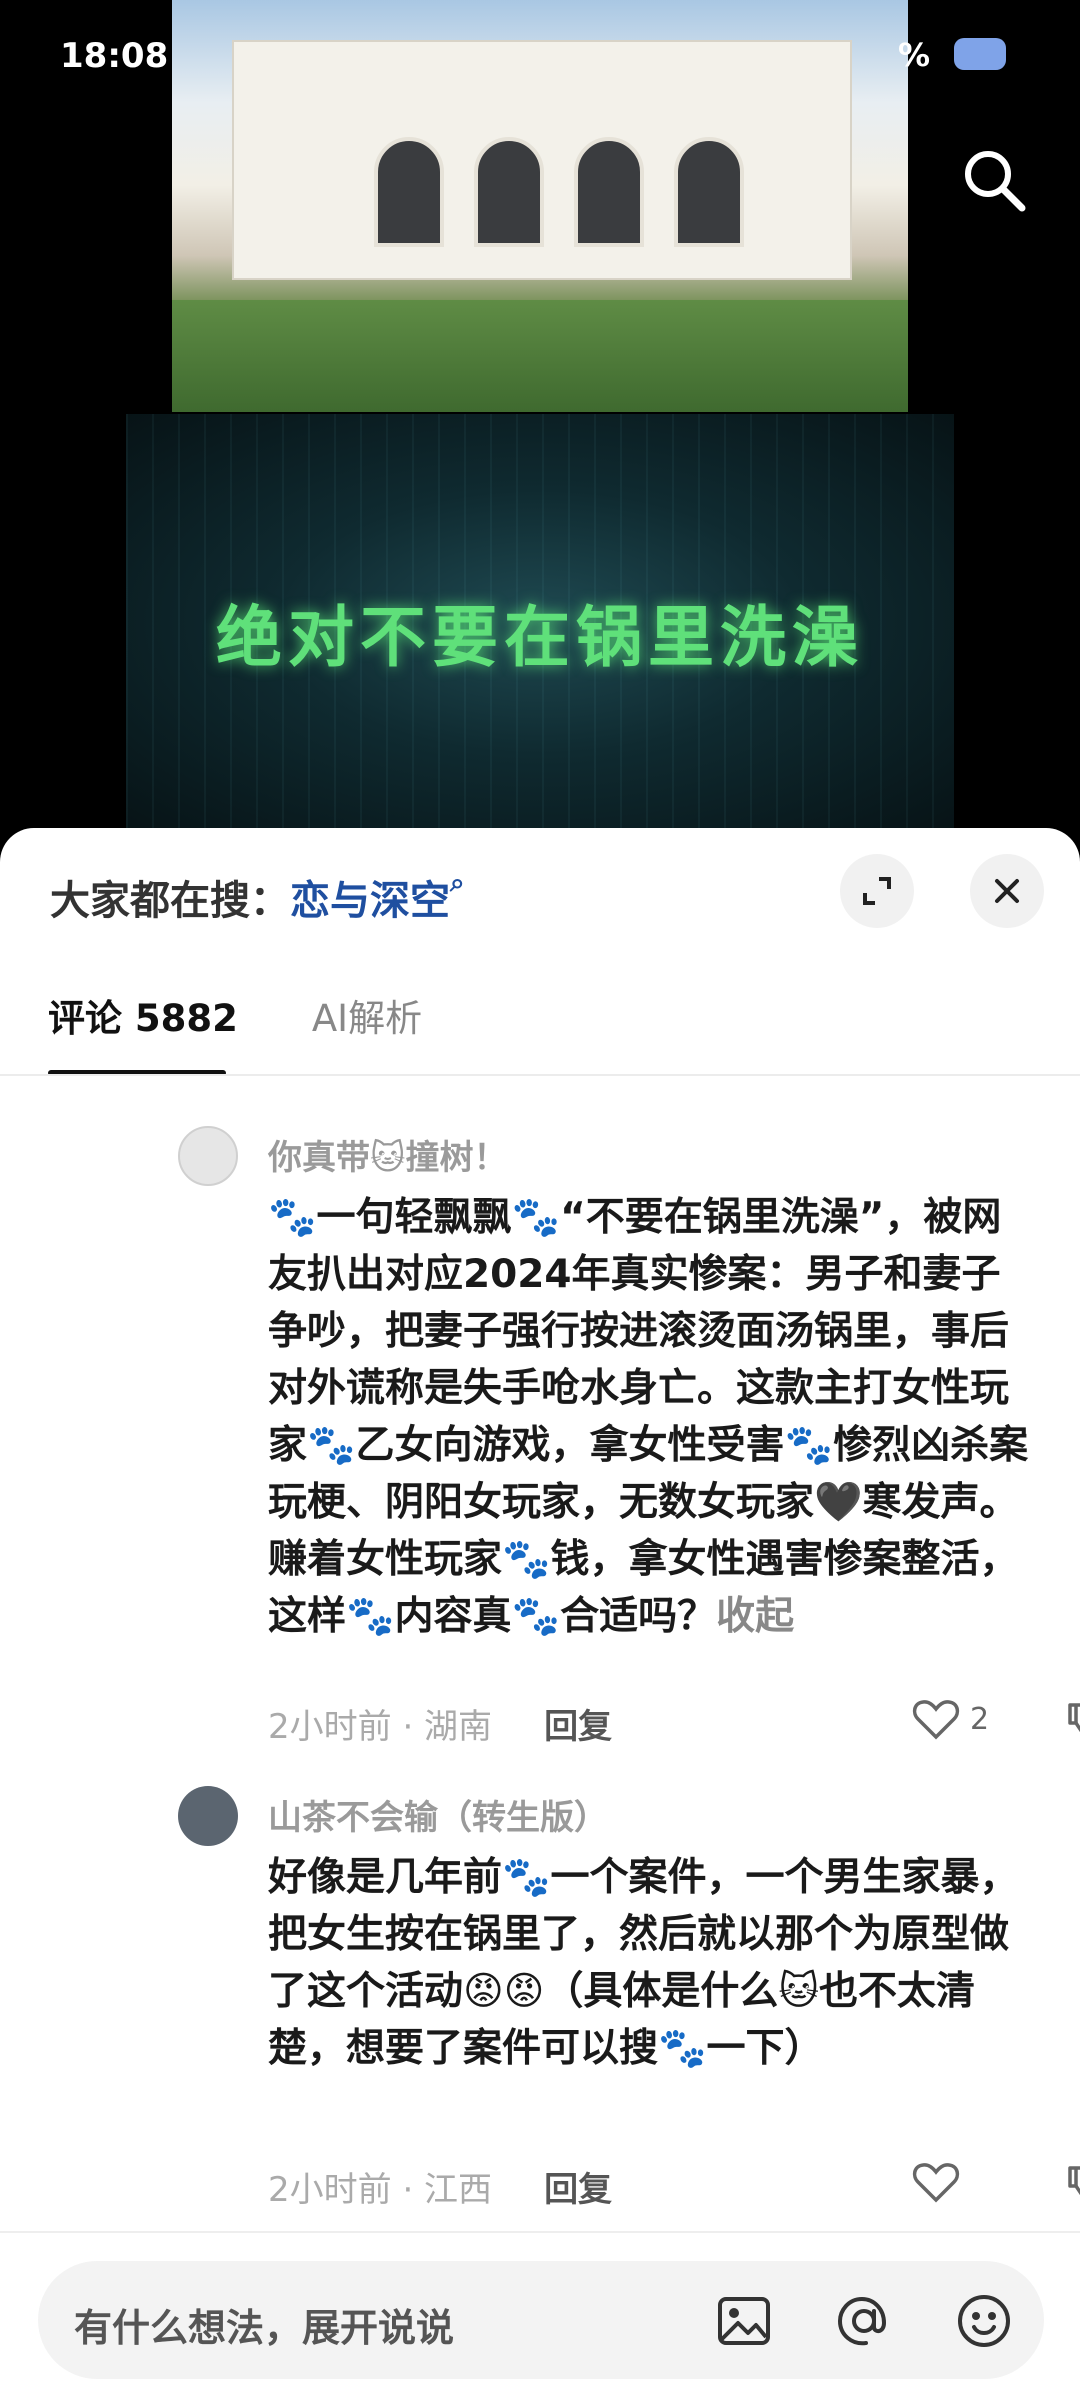 This screenshot has height=2400, width=1080. What do you see at coordinates (674, 2186) in the screenshot?
I see `comment-meta: 2小时前 · 江西 回复` at bounding box center [674, 2186].